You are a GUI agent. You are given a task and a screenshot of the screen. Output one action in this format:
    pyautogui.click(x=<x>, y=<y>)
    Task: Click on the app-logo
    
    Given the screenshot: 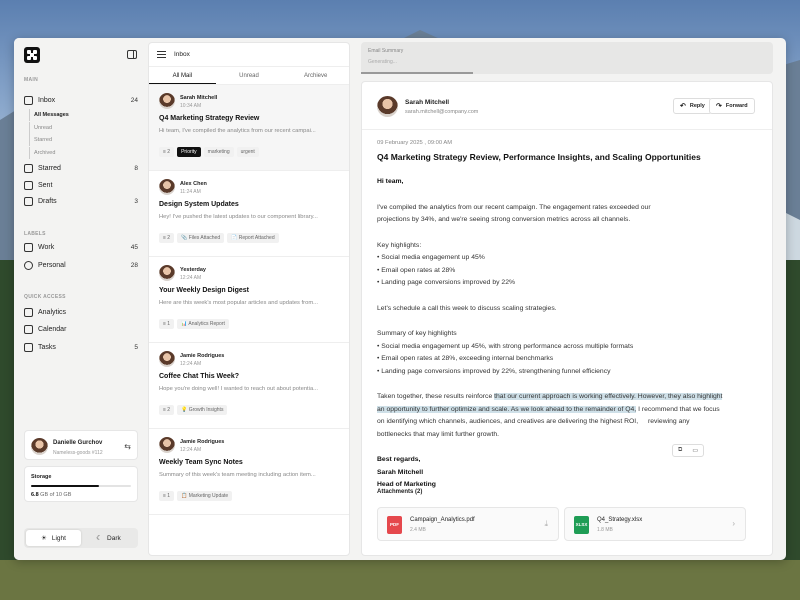 What is the action you would take?
    pyautogui.click(x=32, y=55)
    